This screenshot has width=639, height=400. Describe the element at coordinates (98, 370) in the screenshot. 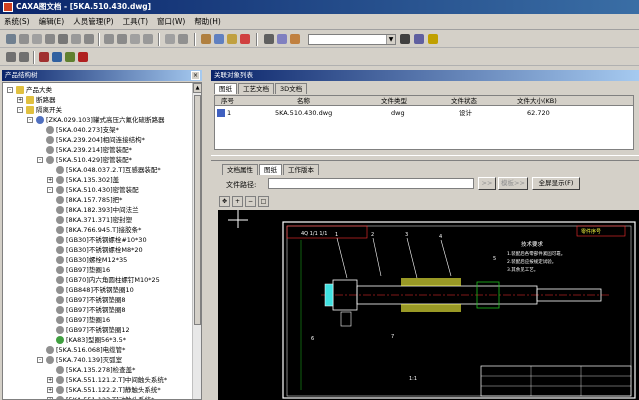

I see `tree-node: [5KA.135.278]检查盖*` at that location.